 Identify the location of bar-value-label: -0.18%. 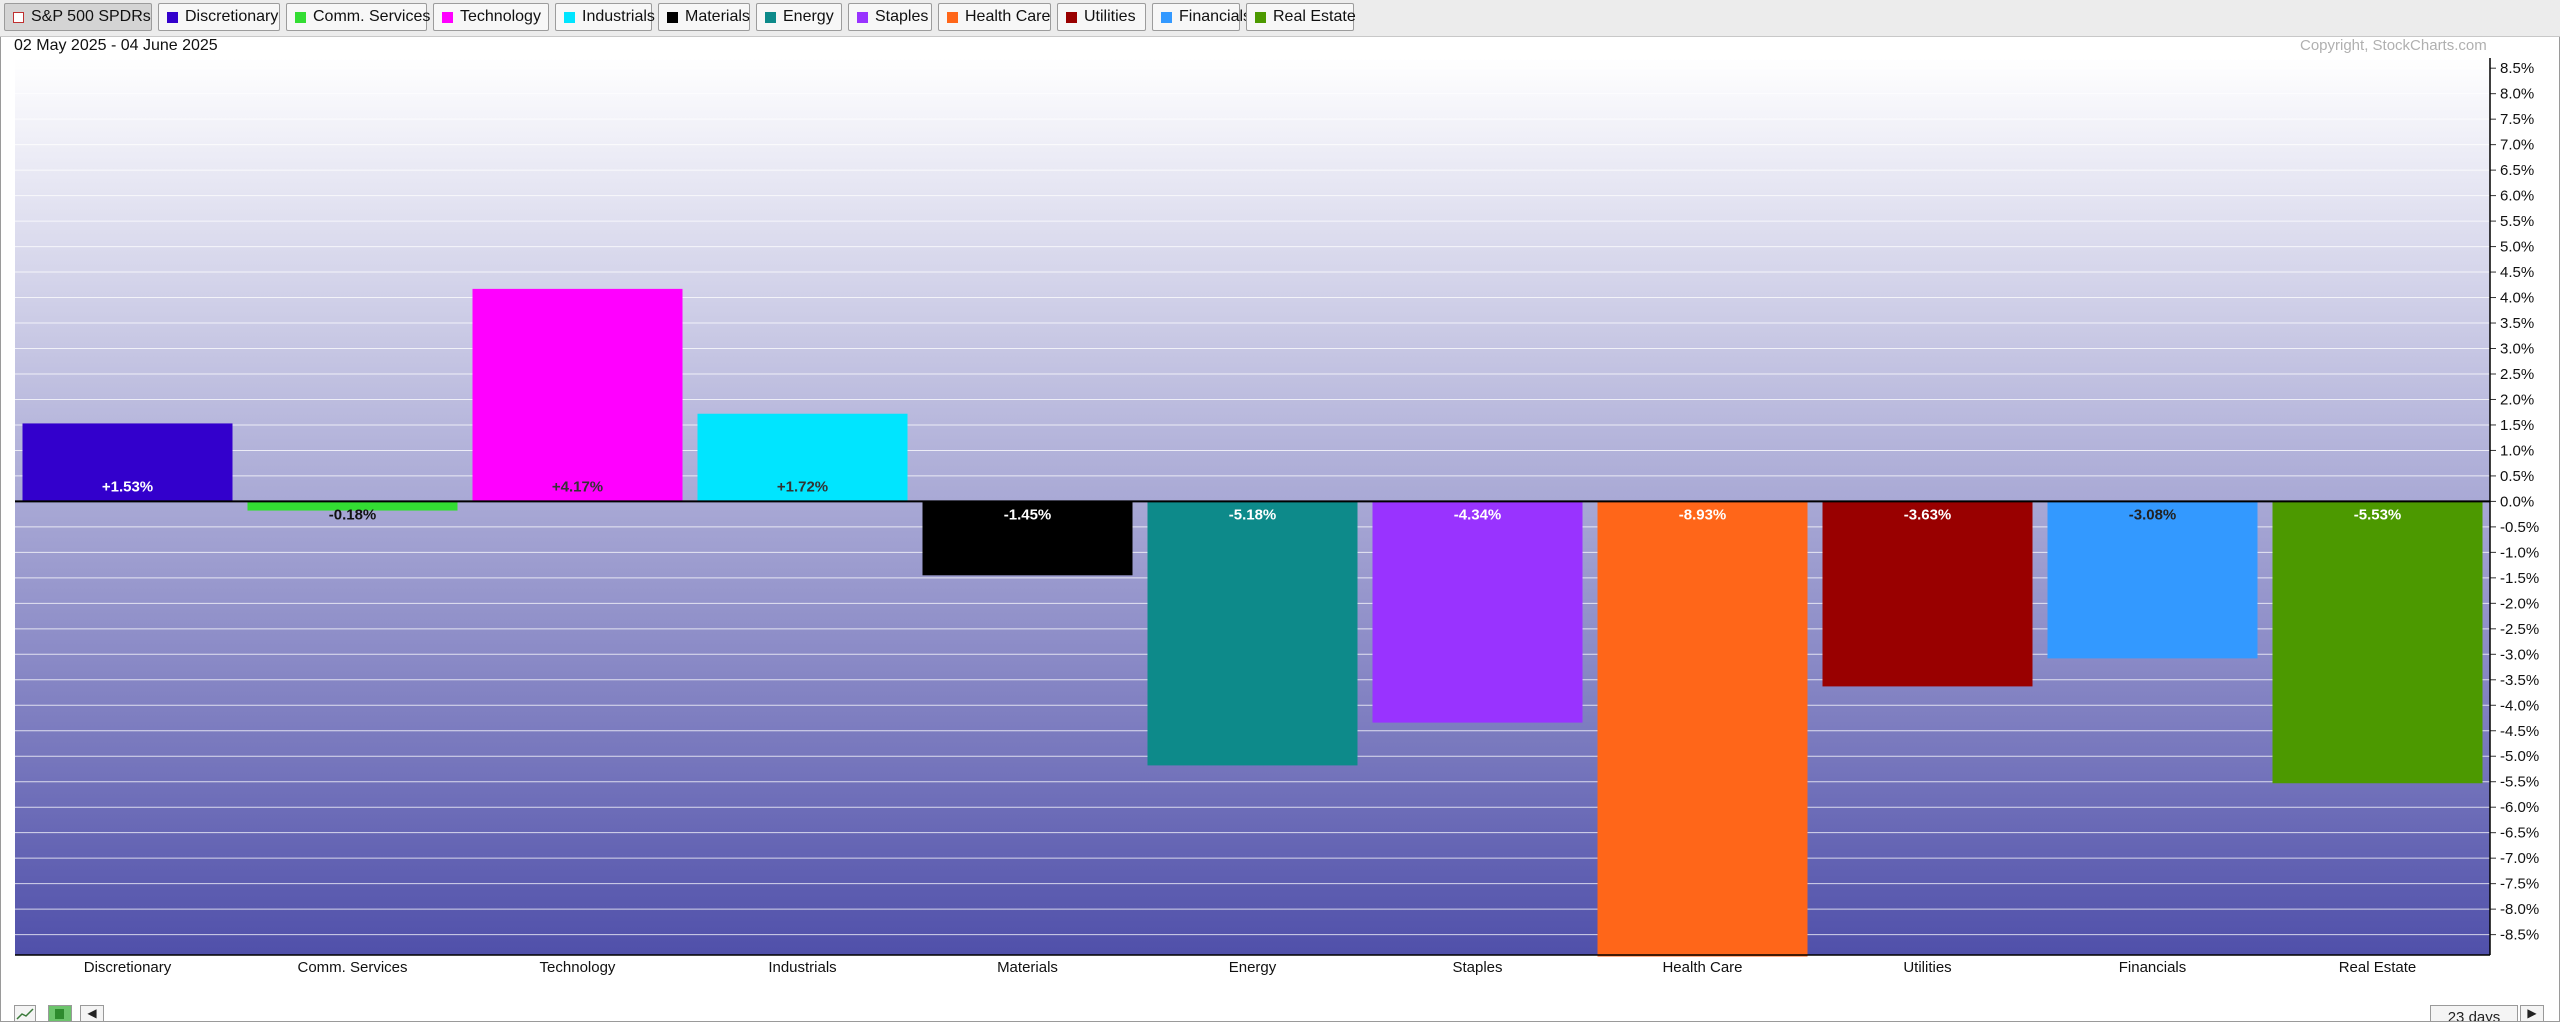
(353, 514).